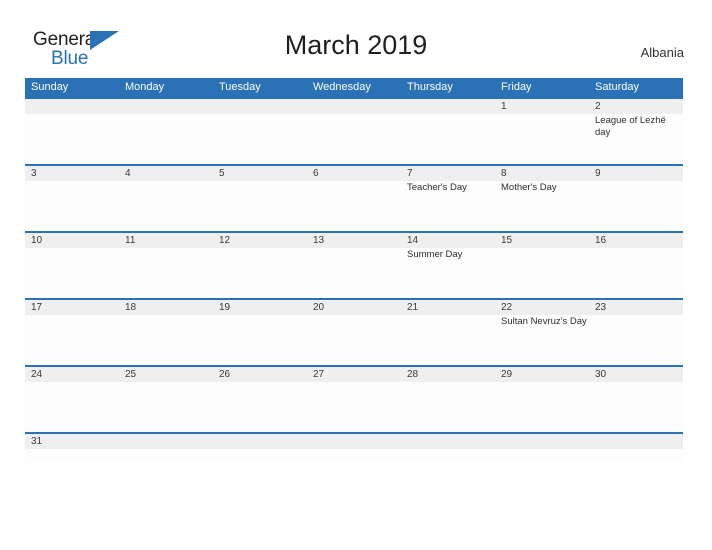 Image resolution: width=712 pixels, height=550 pixels. Describe the element at coordinates (34, 173) in the screenshot. I see `day-number: 3` at that location.